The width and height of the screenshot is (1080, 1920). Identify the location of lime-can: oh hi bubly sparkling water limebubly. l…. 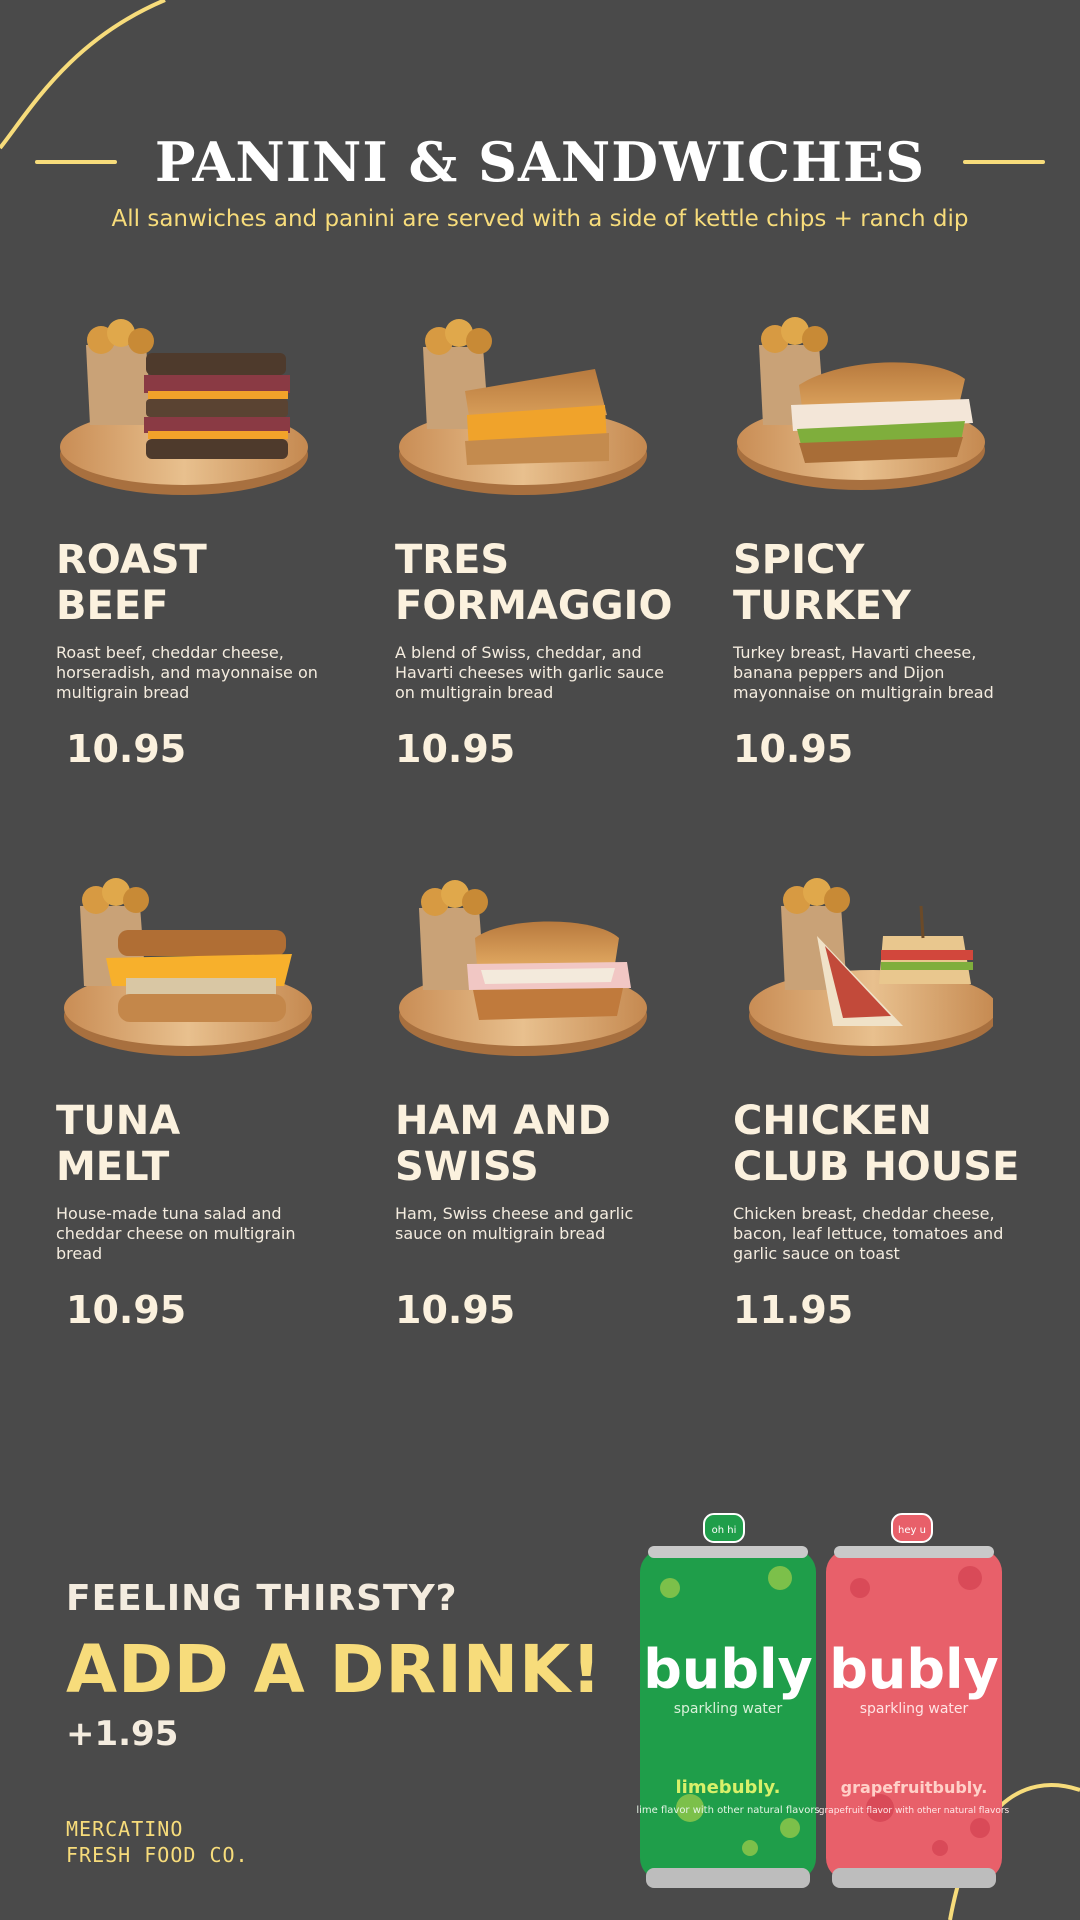
(728, 1700).